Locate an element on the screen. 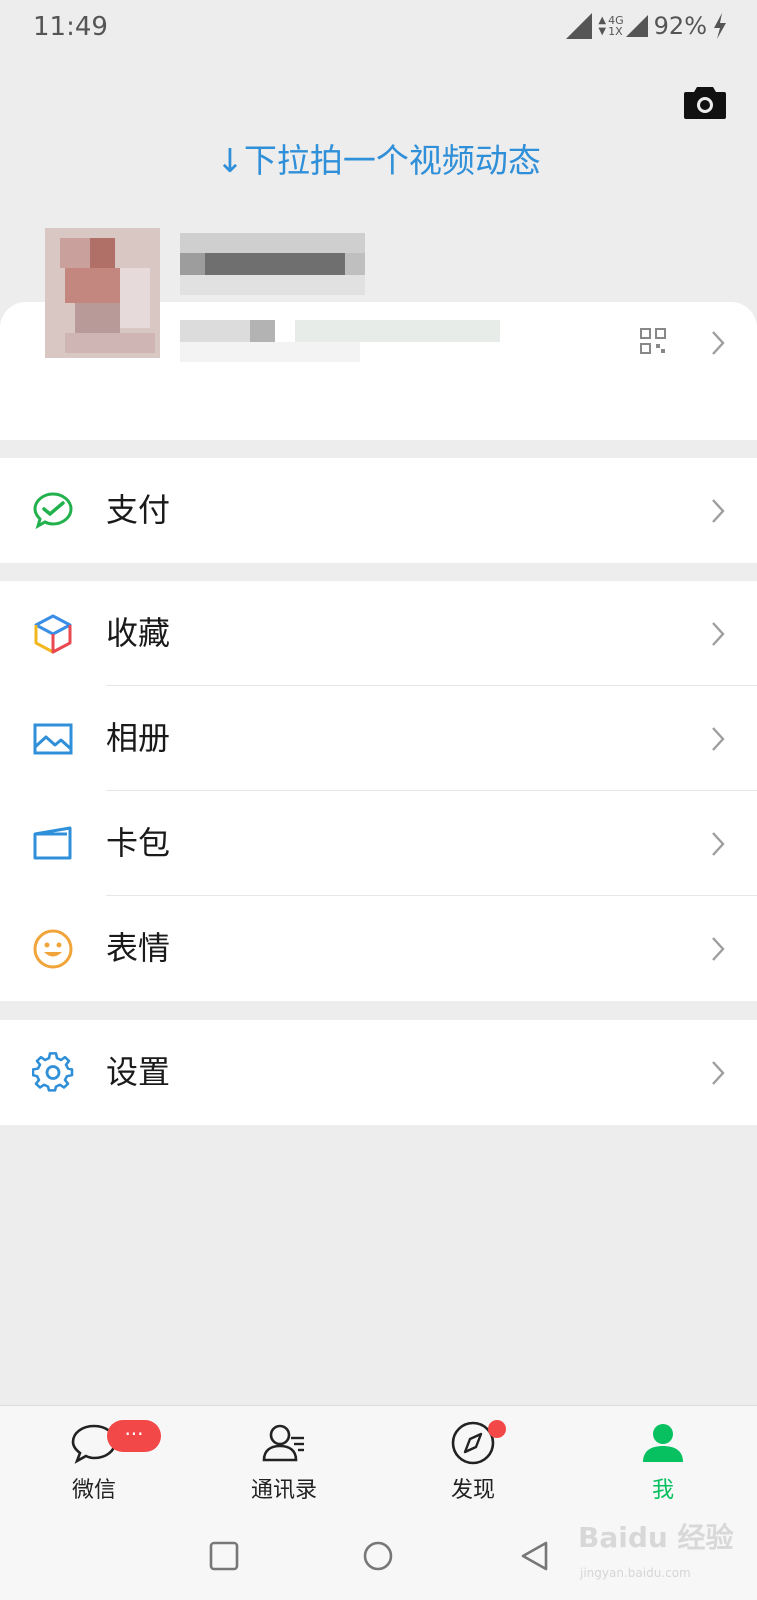  pay-section: 支付 is located at coordinates (378, 510).